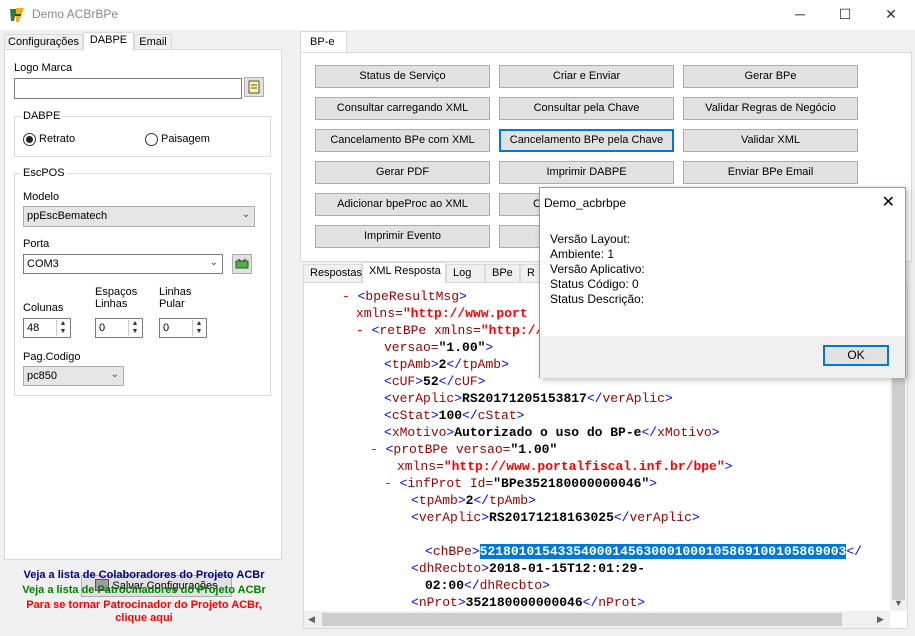  I want to click on xml-tag: xMotivo, so click(419, 432).